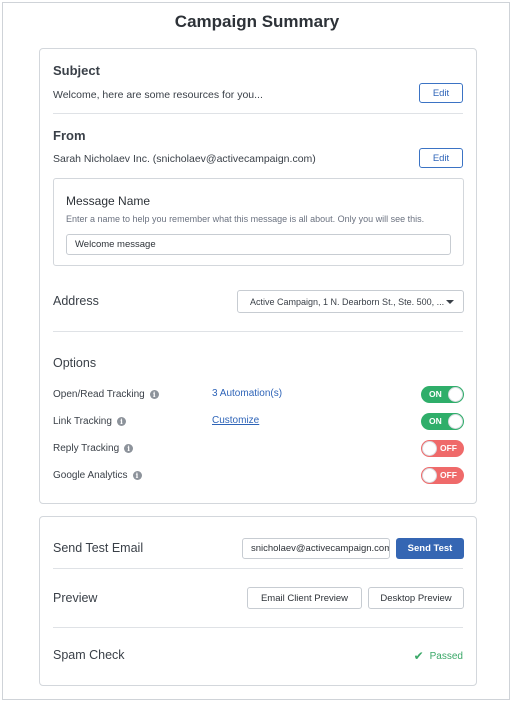 The width and height of the screenshot is (514, 703). Describe the element at coordinates (304, 598) in the screenshot. I see `email-client-preview-button: Email Client Preview` at that location.